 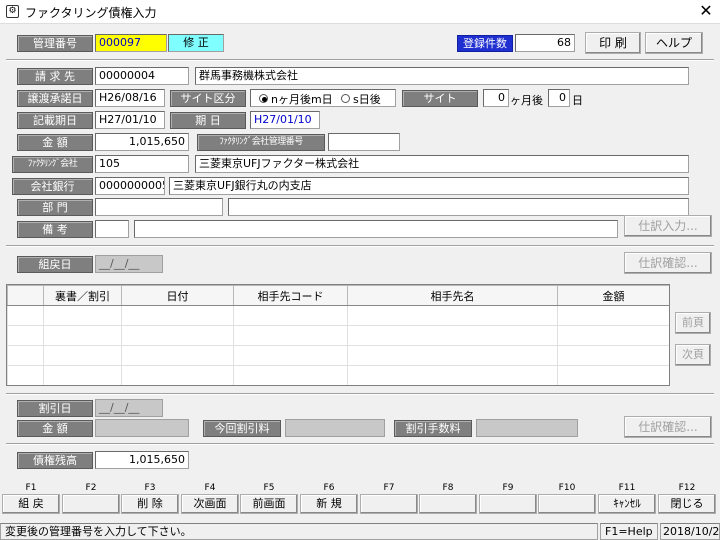 I want to click on factoring-name-field: 三菱東京UFJファクター株式会社, so click(x=442, y=164).